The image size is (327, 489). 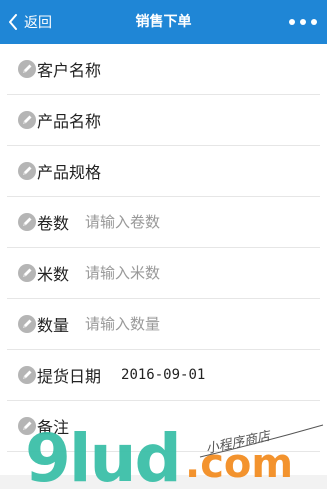 I want to click on remarks-row: 备注, so click(x=163, y=426).